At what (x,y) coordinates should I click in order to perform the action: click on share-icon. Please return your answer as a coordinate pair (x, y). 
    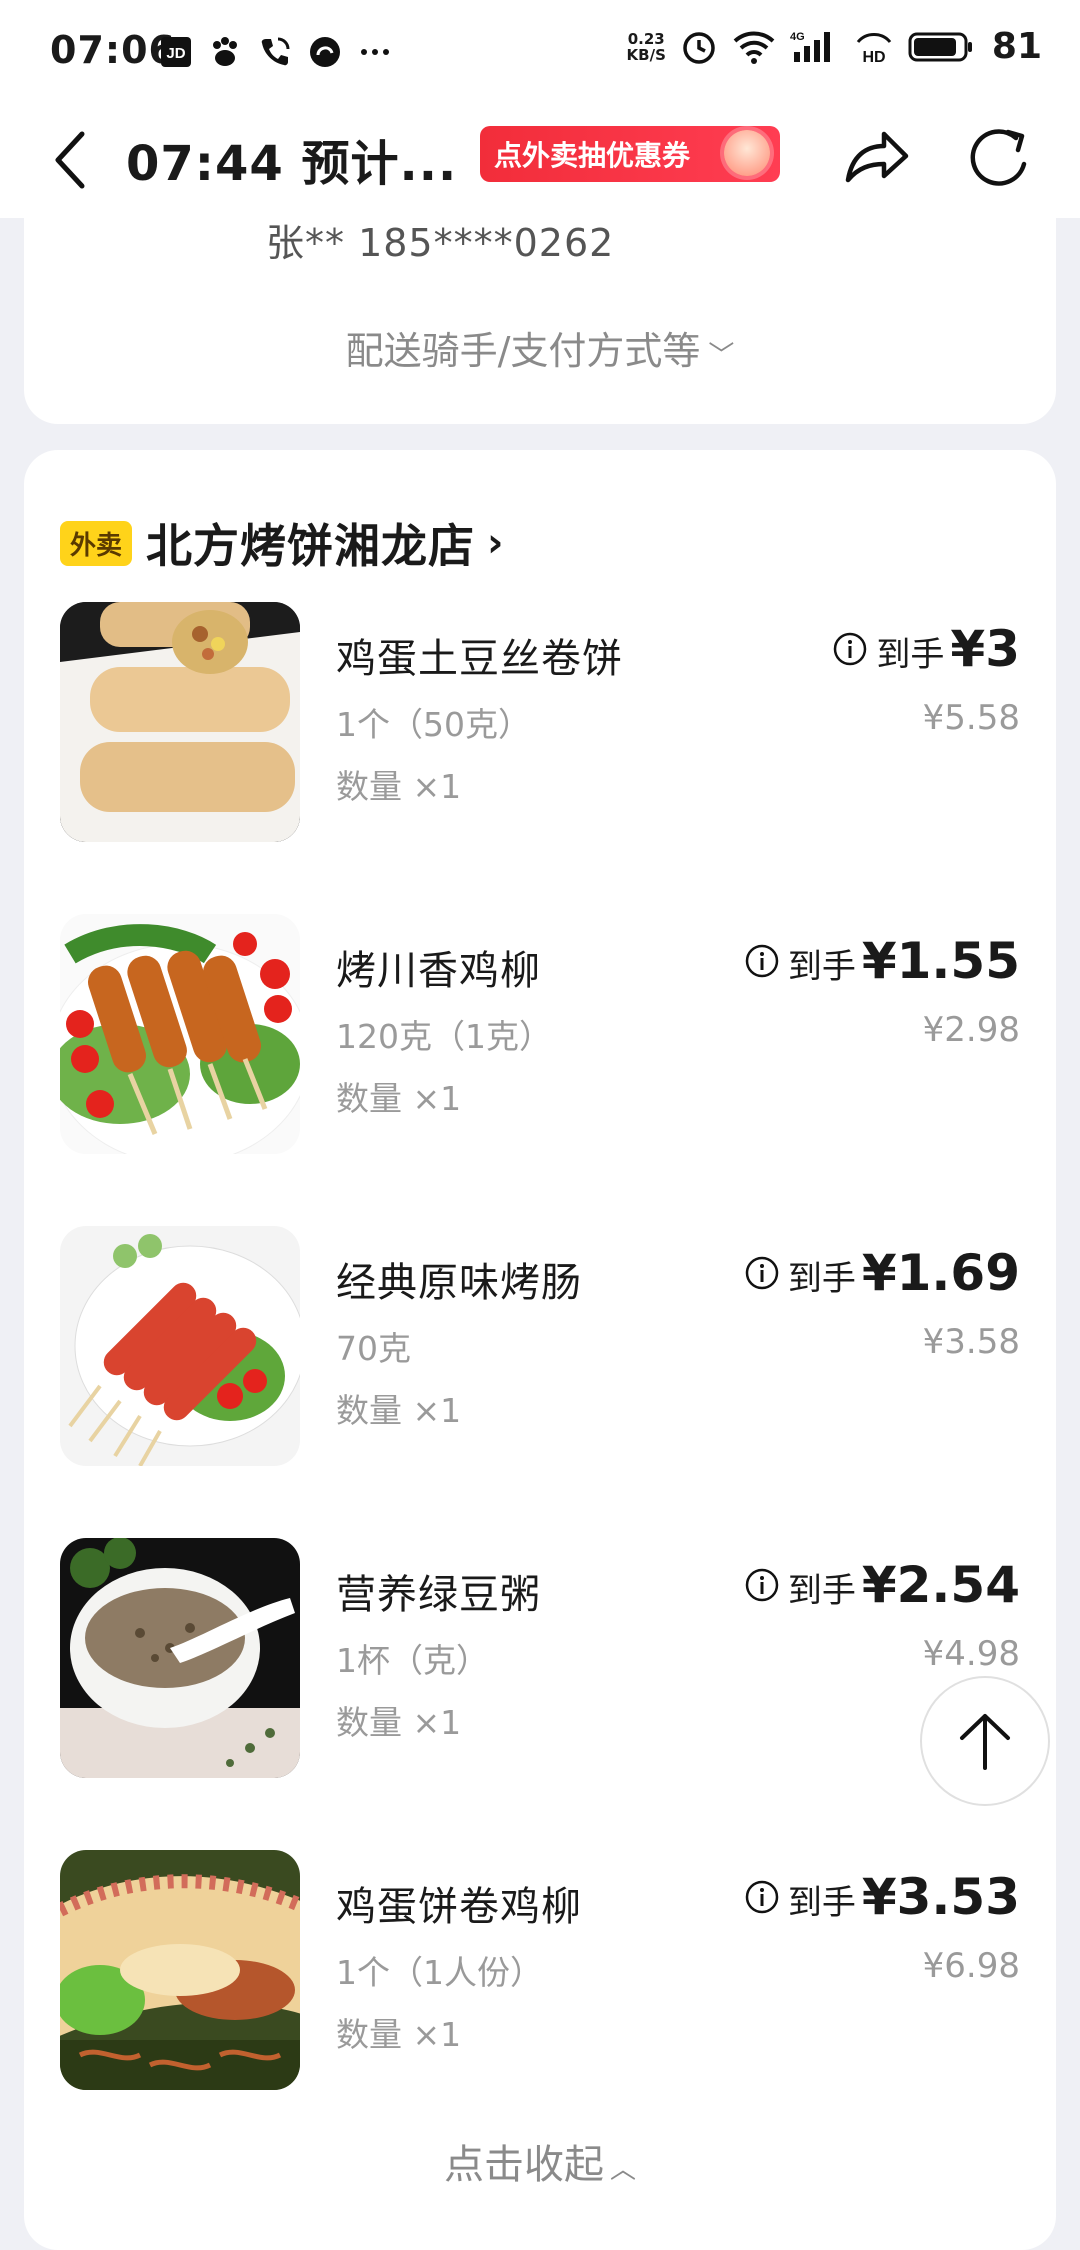
    Looking at the image, I should click on (877, 158).